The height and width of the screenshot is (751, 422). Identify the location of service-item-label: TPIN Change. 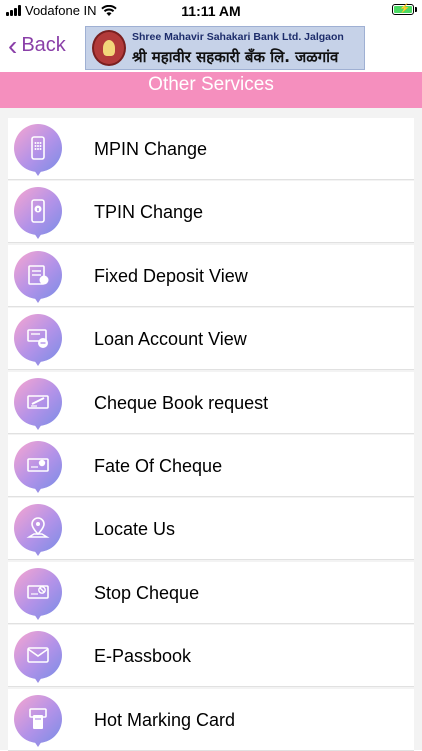
(149, 212).